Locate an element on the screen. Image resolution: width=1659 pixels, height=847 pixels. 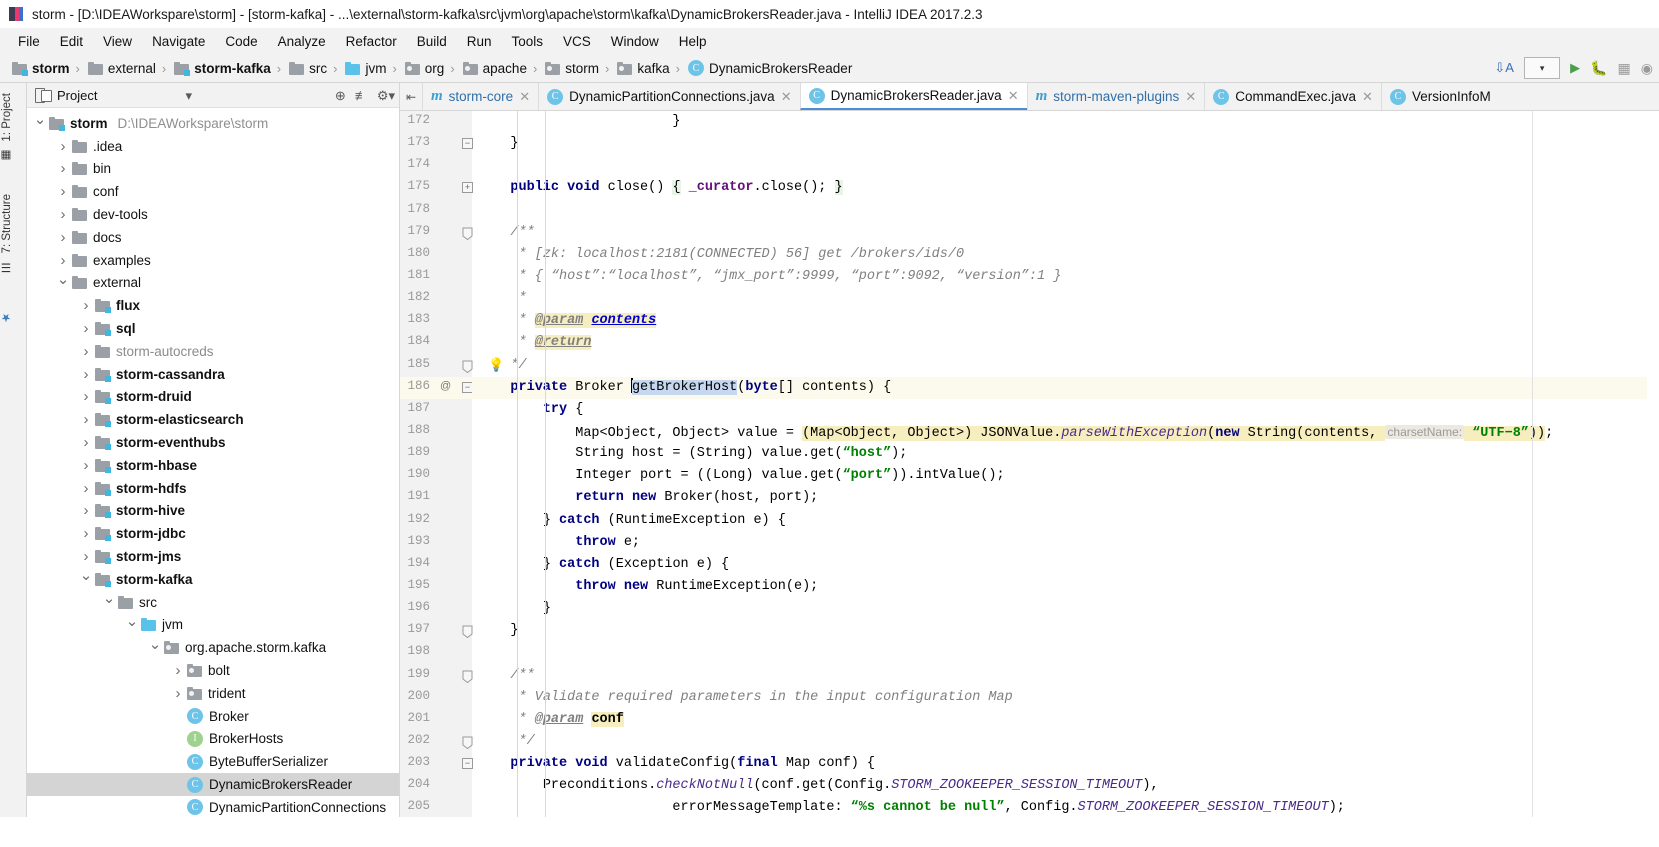
tree-node-storm-elasticsearch: storm-elasticsearch is located at coordinates (213, 419).